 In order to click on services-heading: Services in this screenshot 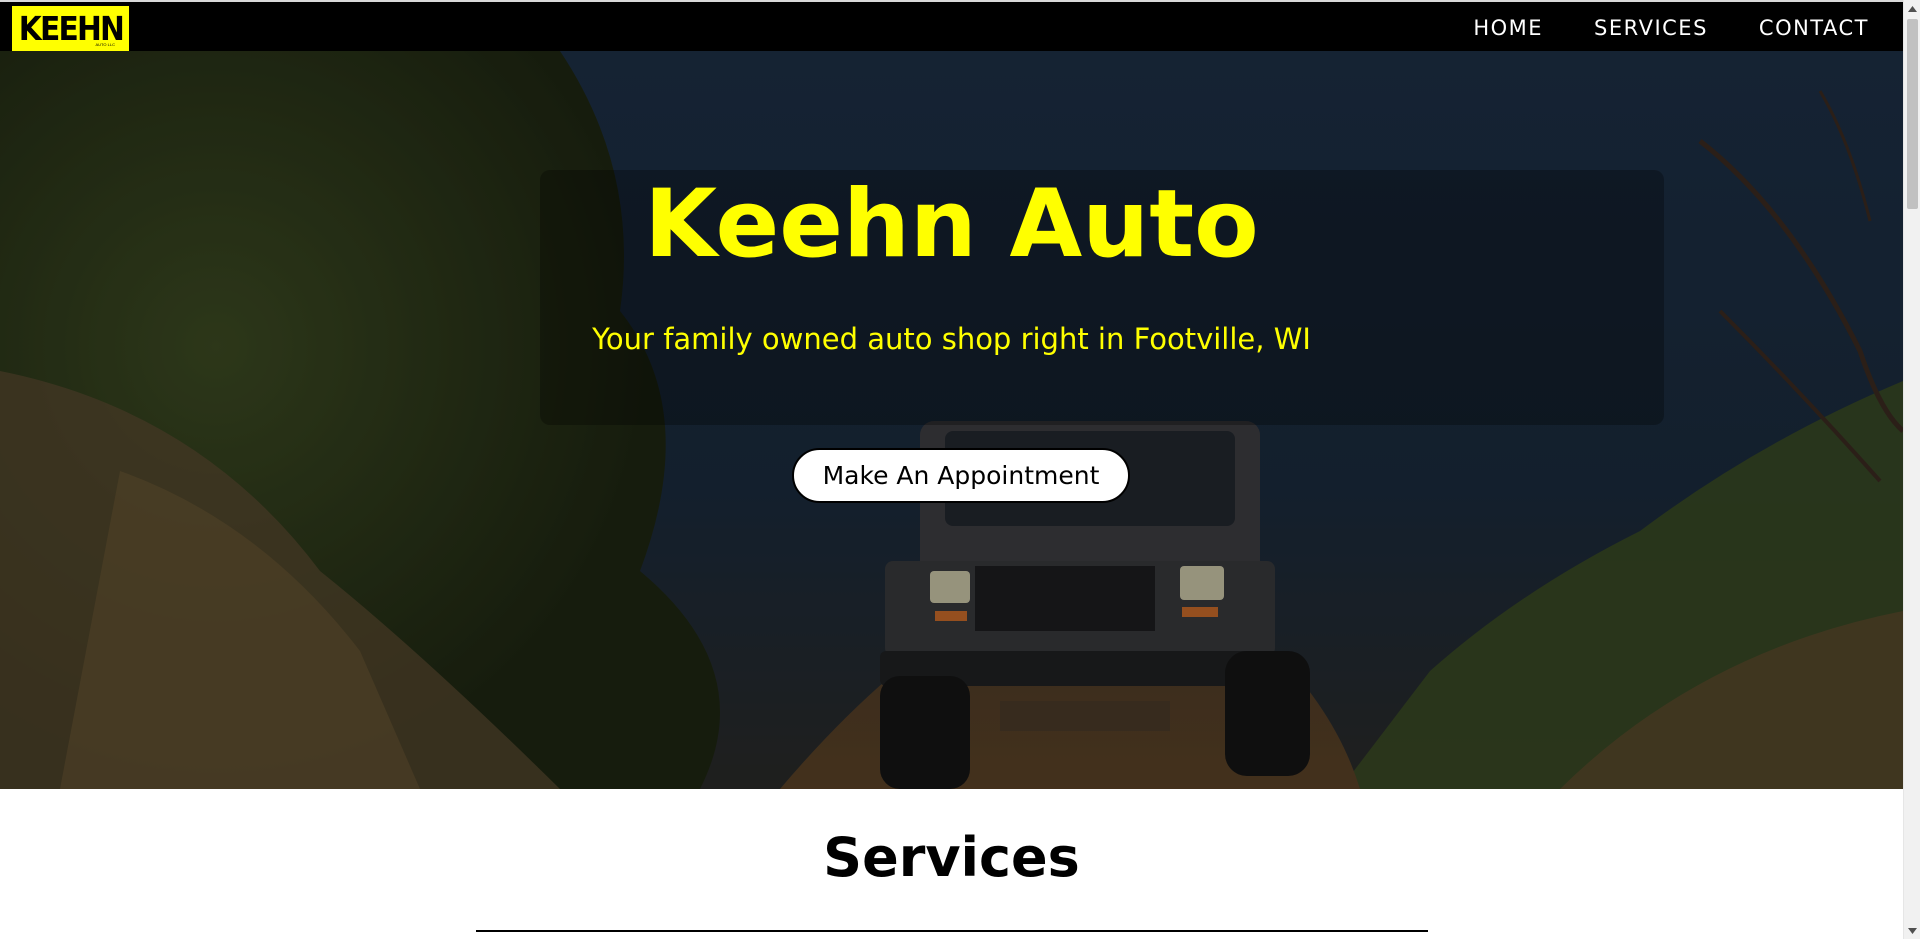, I will do `click(951, 857)`.